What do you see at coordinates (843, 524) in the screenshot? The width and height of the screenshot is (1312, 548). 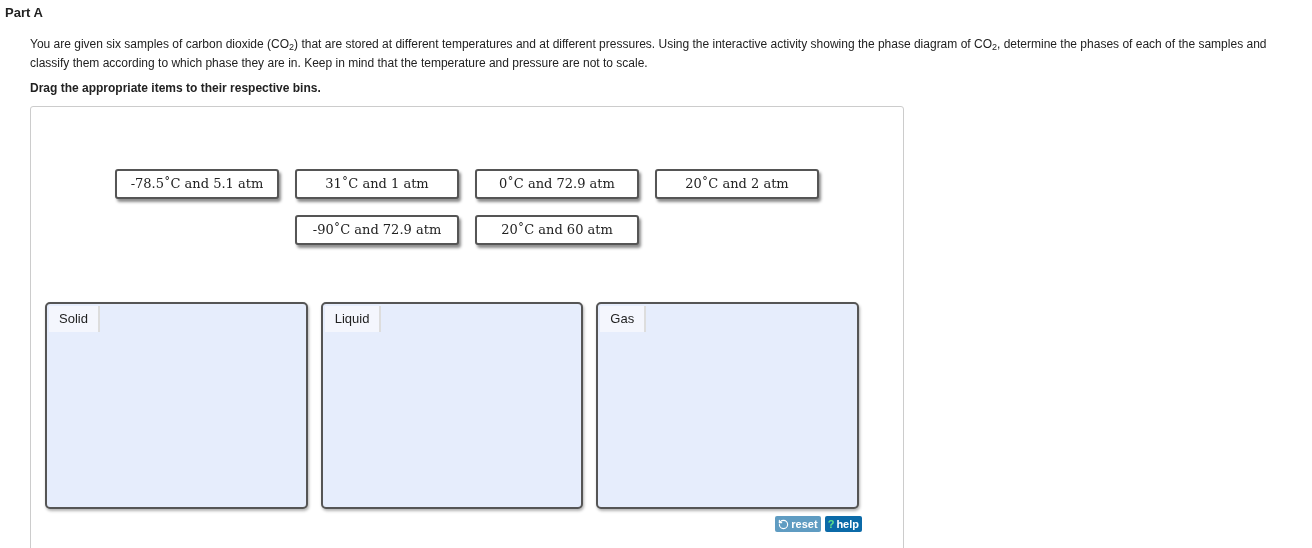 I see `help-button: ? help` at bounding box center [843, 524].